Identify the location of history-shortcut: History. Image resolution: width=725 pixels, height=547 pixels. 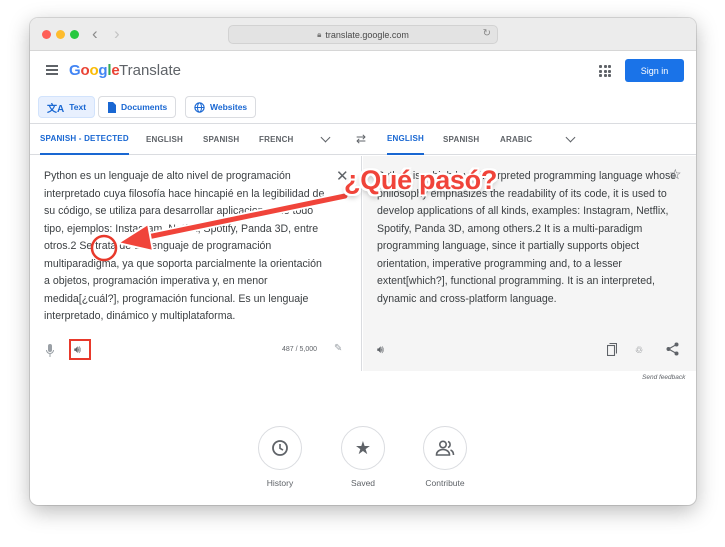
(280, 457).